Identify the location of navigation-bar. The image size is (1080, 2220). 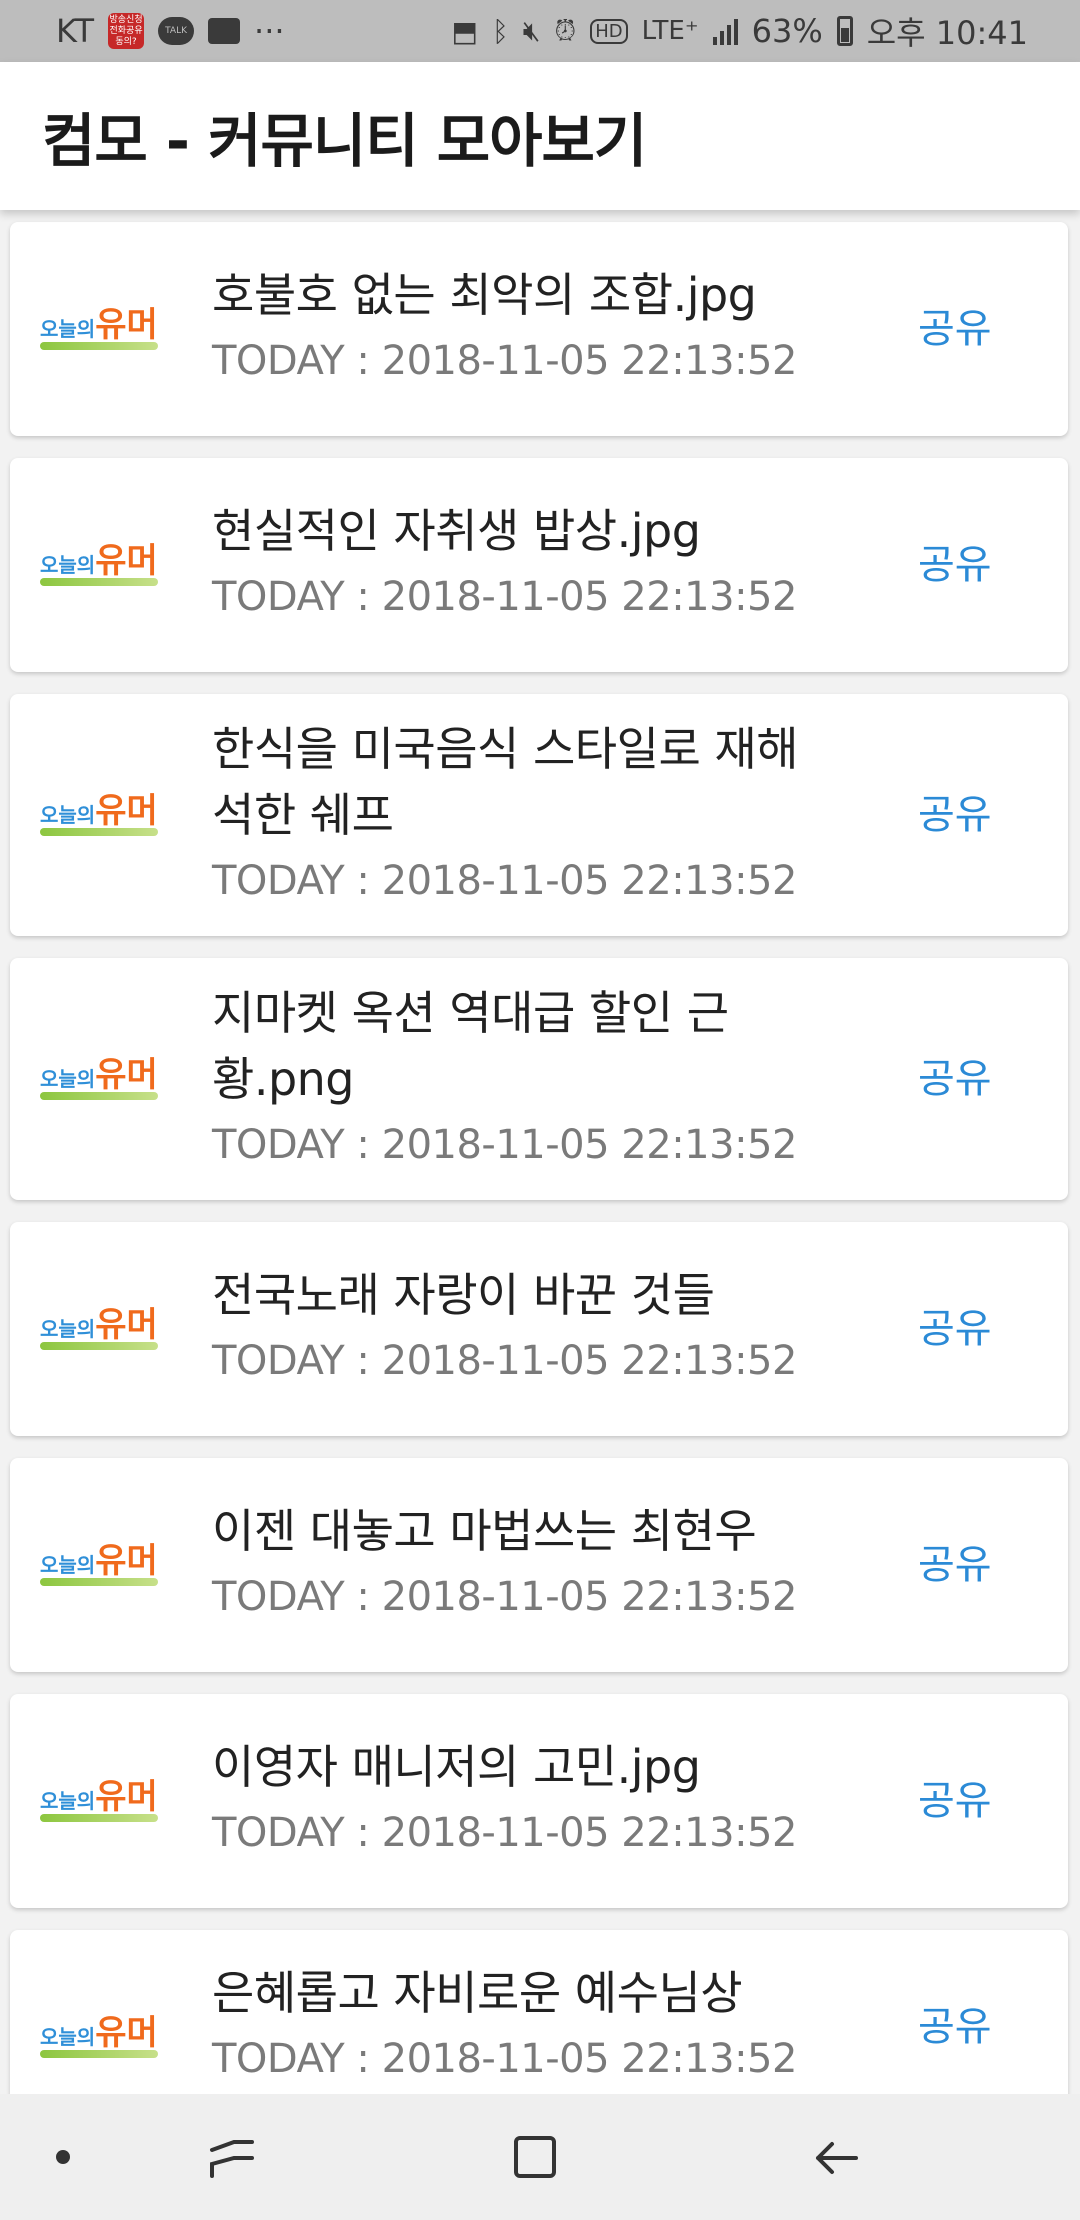
(540, 2157).